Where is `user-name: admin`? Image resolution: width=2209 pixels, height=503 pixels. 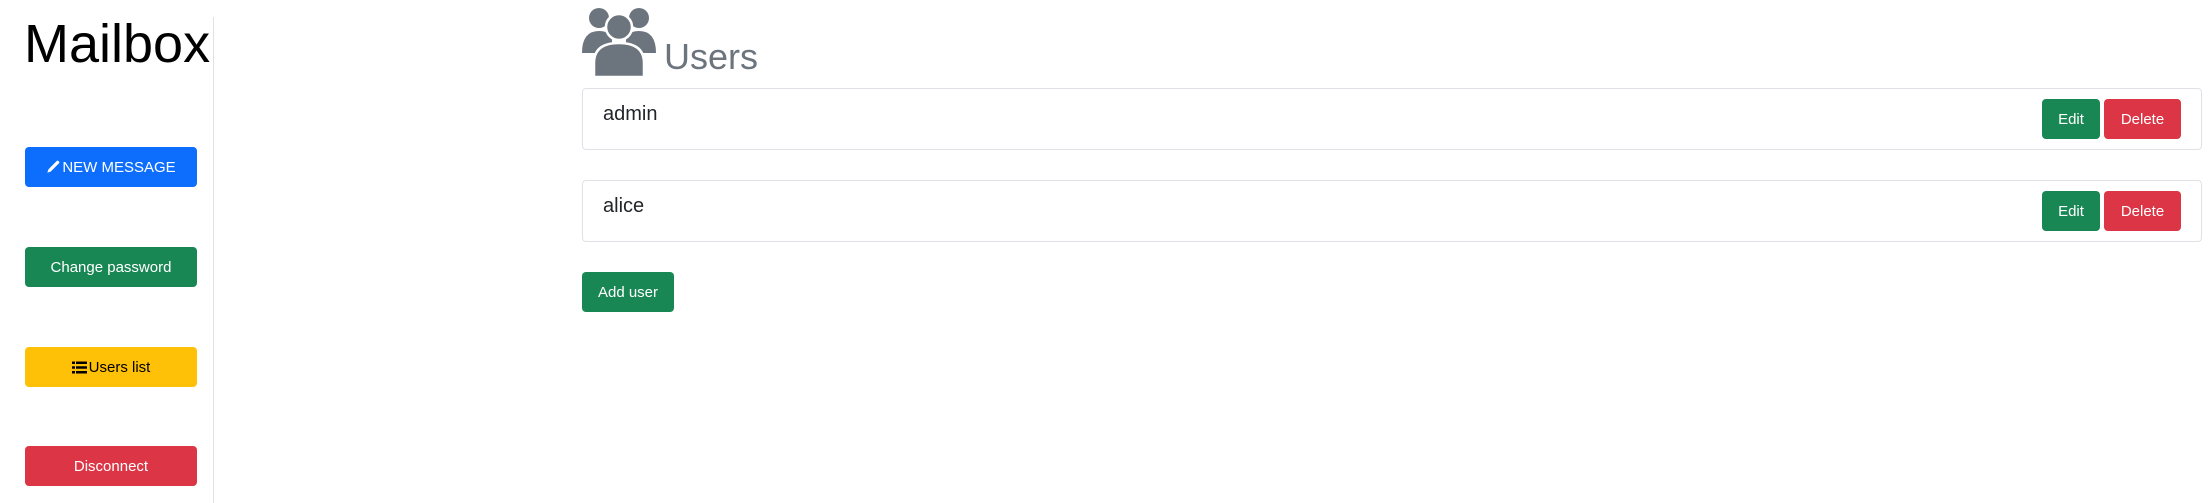 user-name: admin is located at coordinates (630, 114).